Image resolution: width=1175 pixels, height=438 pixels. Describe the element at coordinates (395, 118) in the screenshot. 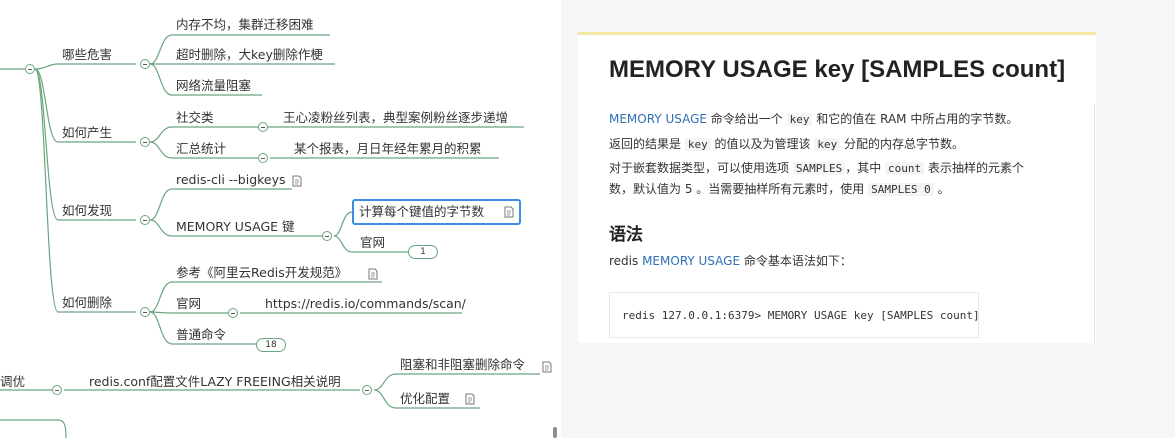

I see `node-cause-social-detail: 王心凌粉丝列表，典型案例粉丝逐步递增` at that location.